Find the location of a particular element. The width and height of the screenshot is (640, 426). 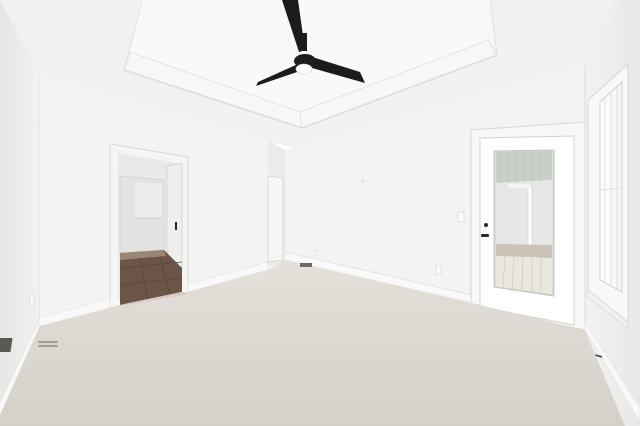

small-wall-outlet is located at coordinates (315, 253).